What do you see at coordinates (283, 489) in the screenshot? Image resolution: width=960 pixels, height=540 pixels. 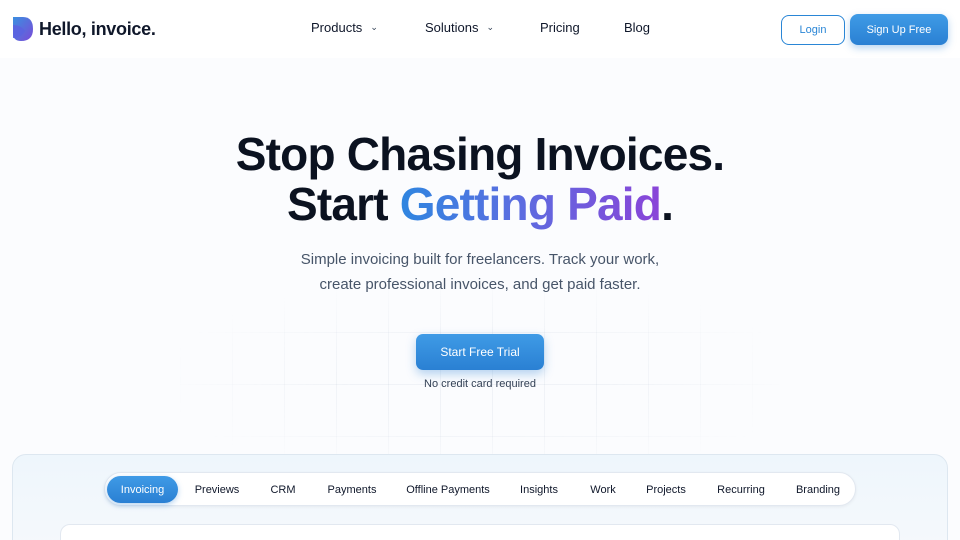 I see `tab-crm: CRM` at bounding box center [283, 489].